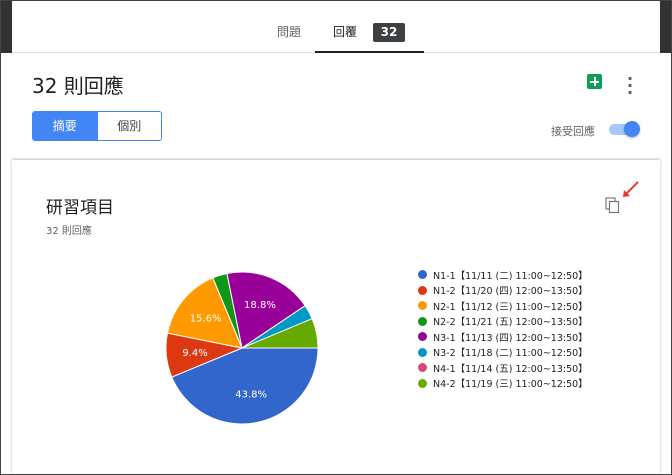 The image size is (672, 475). What do you see at coordinates (65, 126) in the screenshot?
I see `summary-button: 摘要` at bounding box center [65, 126].